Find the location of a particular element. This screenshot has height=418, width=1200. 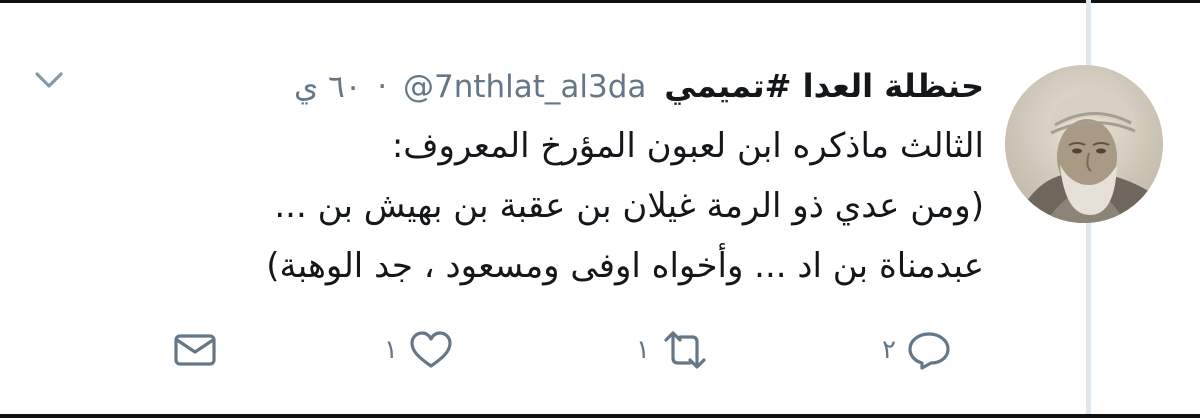

heart-icon is located at coordinates (431, 349).